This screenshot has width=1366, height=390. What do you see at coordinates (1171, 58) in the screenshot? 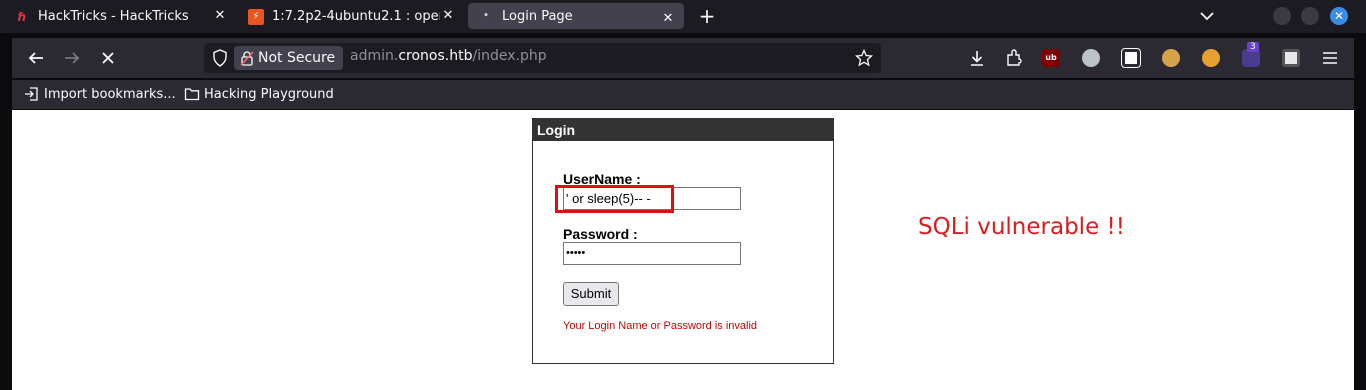
I see `cookie-icon` at bounding box center [1171, 58].